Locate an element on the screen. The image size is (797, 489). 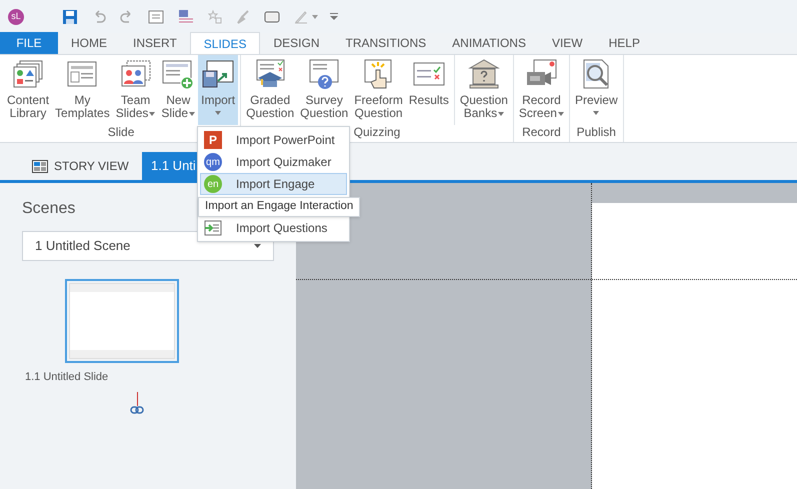
group-label: Publish is located at coordinates (596, 133).